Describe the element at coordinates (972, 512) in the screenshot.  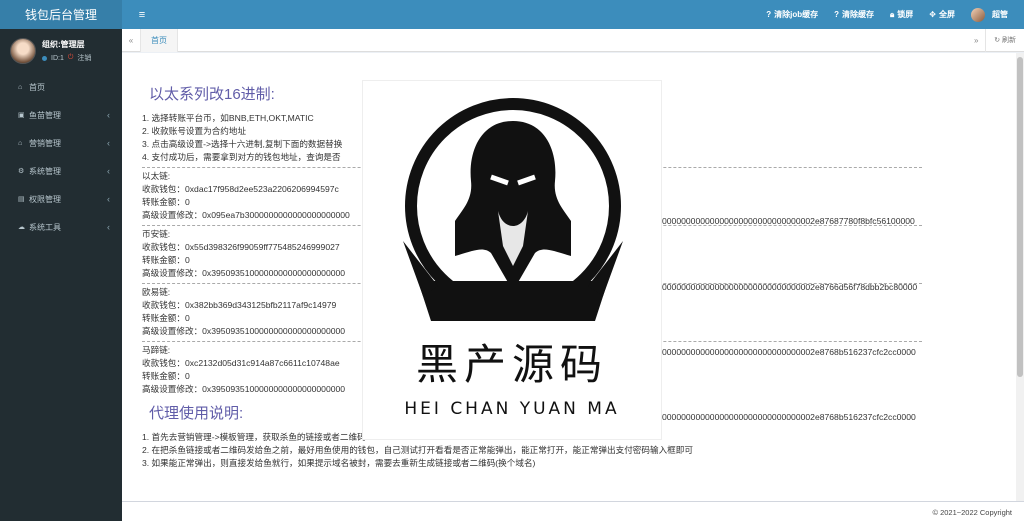
I see `copyright-text: © 2021~2022 Copyright` at that location.